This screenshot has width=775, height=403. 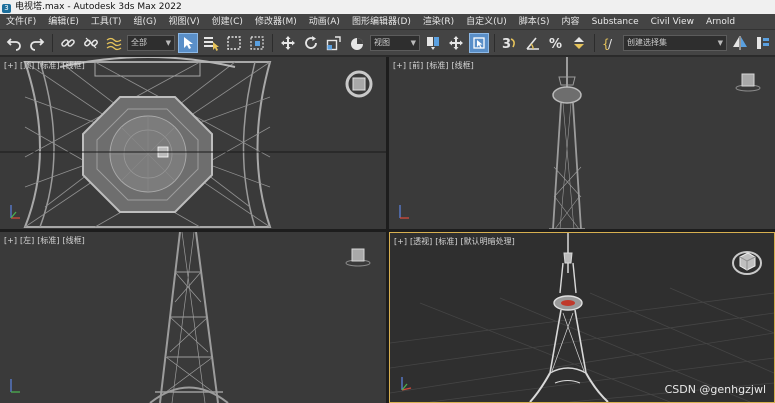 I want to click on rectangular-region-icon, so click(x=234, y=43).